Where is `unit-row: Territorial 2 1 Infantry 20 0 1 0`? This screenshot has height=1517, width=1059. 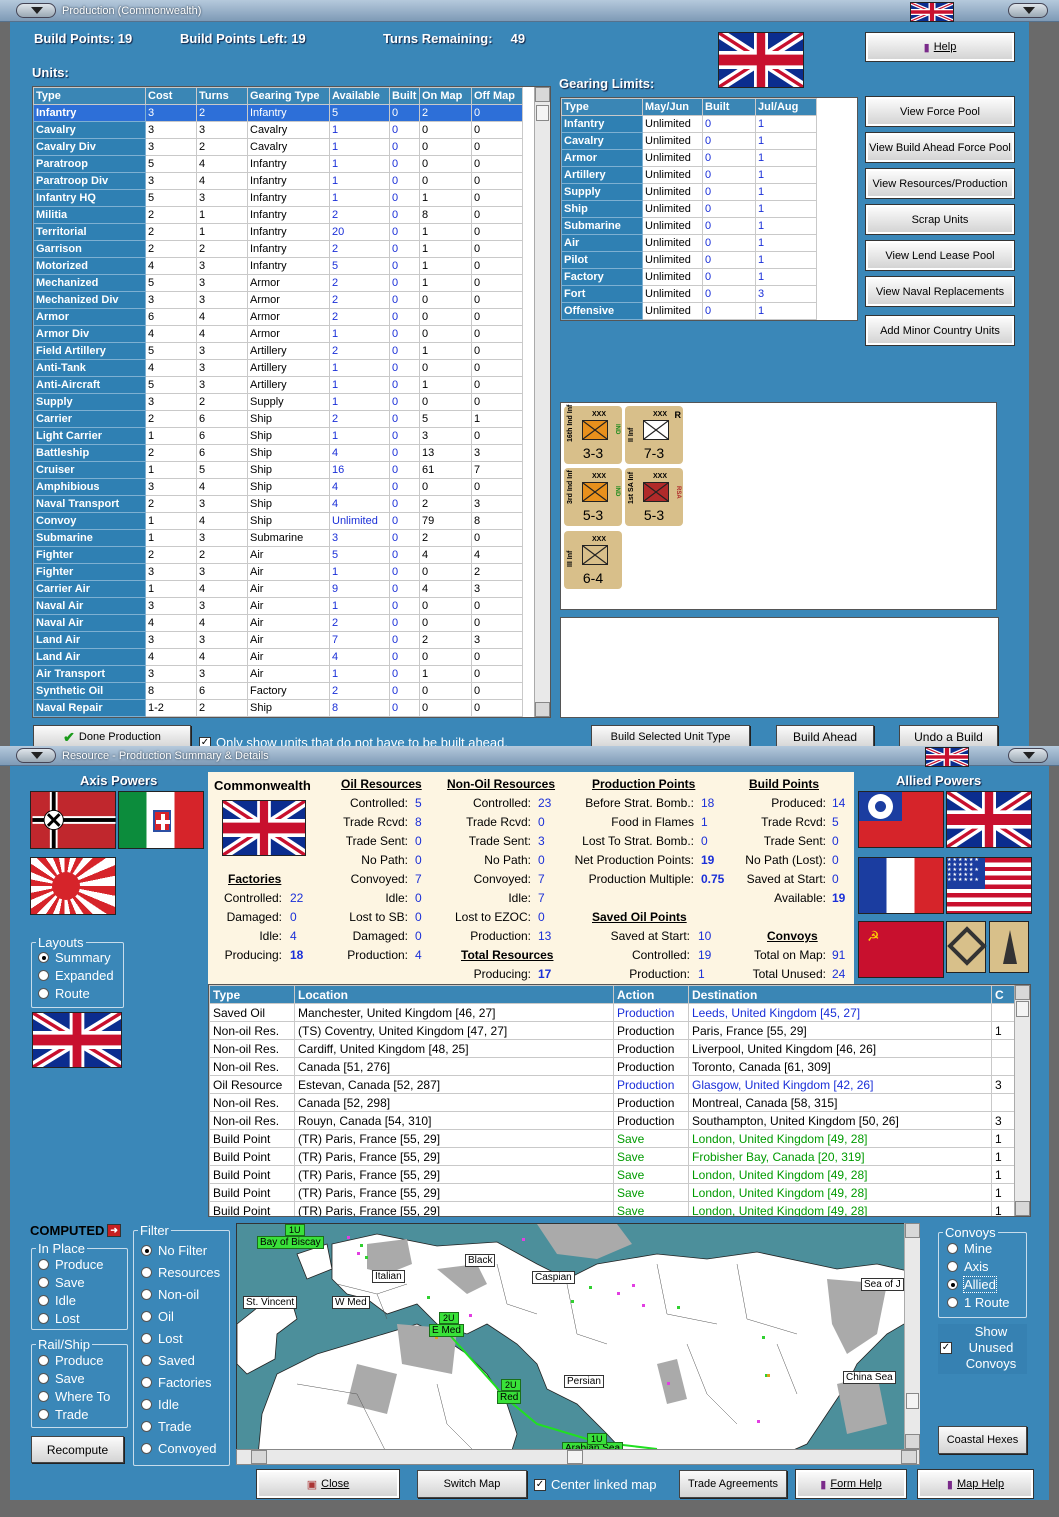
unit-row: Territorial 2 1 Infantry 20 0 1 0 is located at coordinates (278, 232).